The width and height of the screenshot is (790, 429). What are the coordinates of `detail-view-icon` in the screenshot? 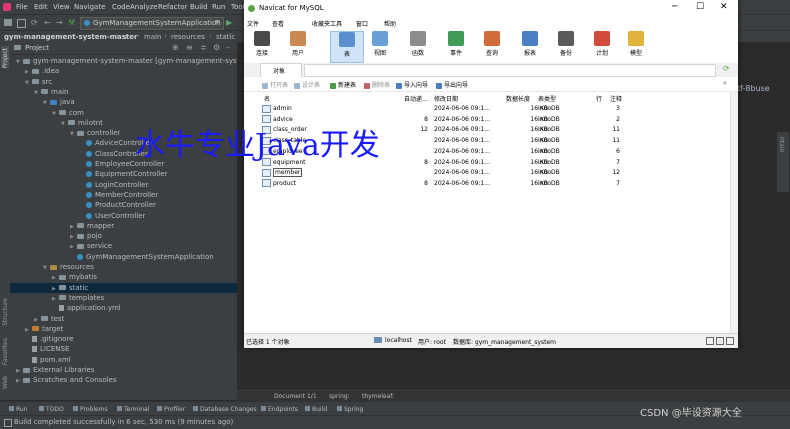 It's located at (720, 341).